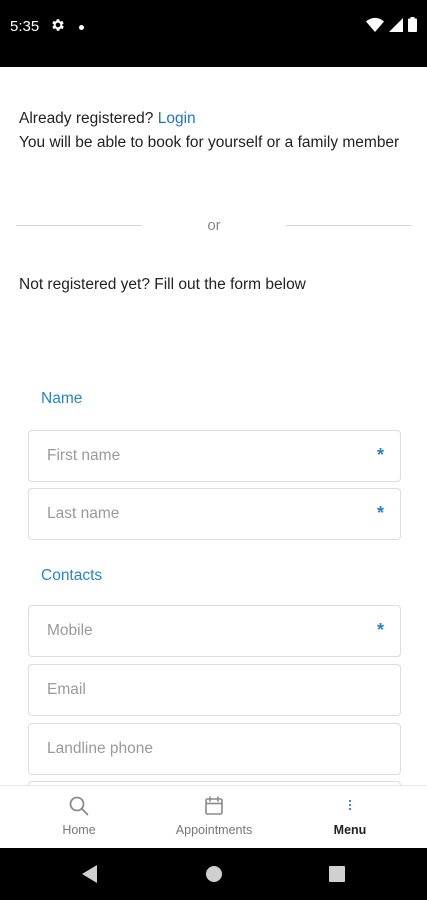 This screenshot has width=427, height=900. Describe the element at coordinates (58, 25) in the screenshot. I see `settings-icon` at that location.